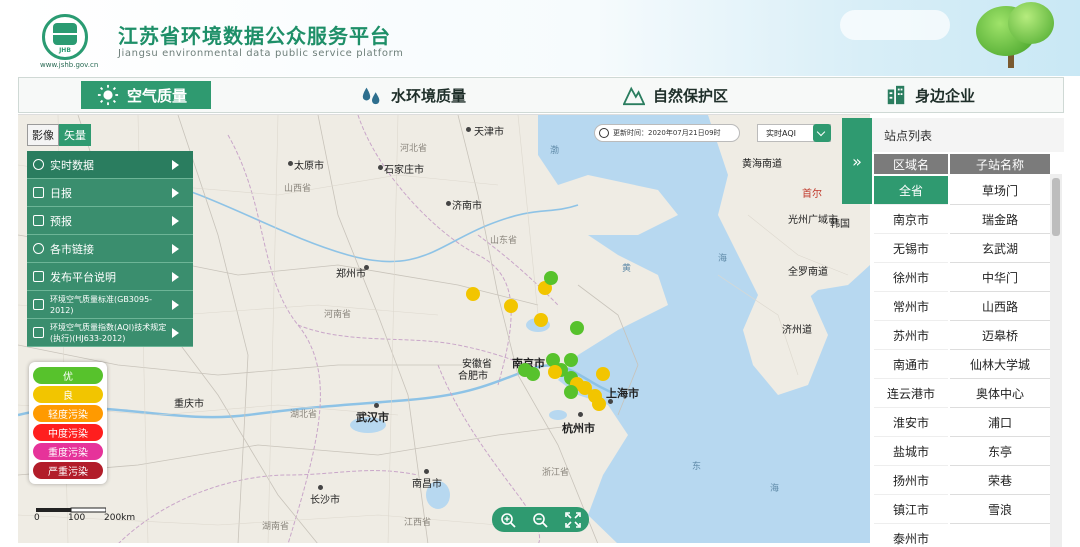  I want to click on fullscreen-icon, so click(573, 519).